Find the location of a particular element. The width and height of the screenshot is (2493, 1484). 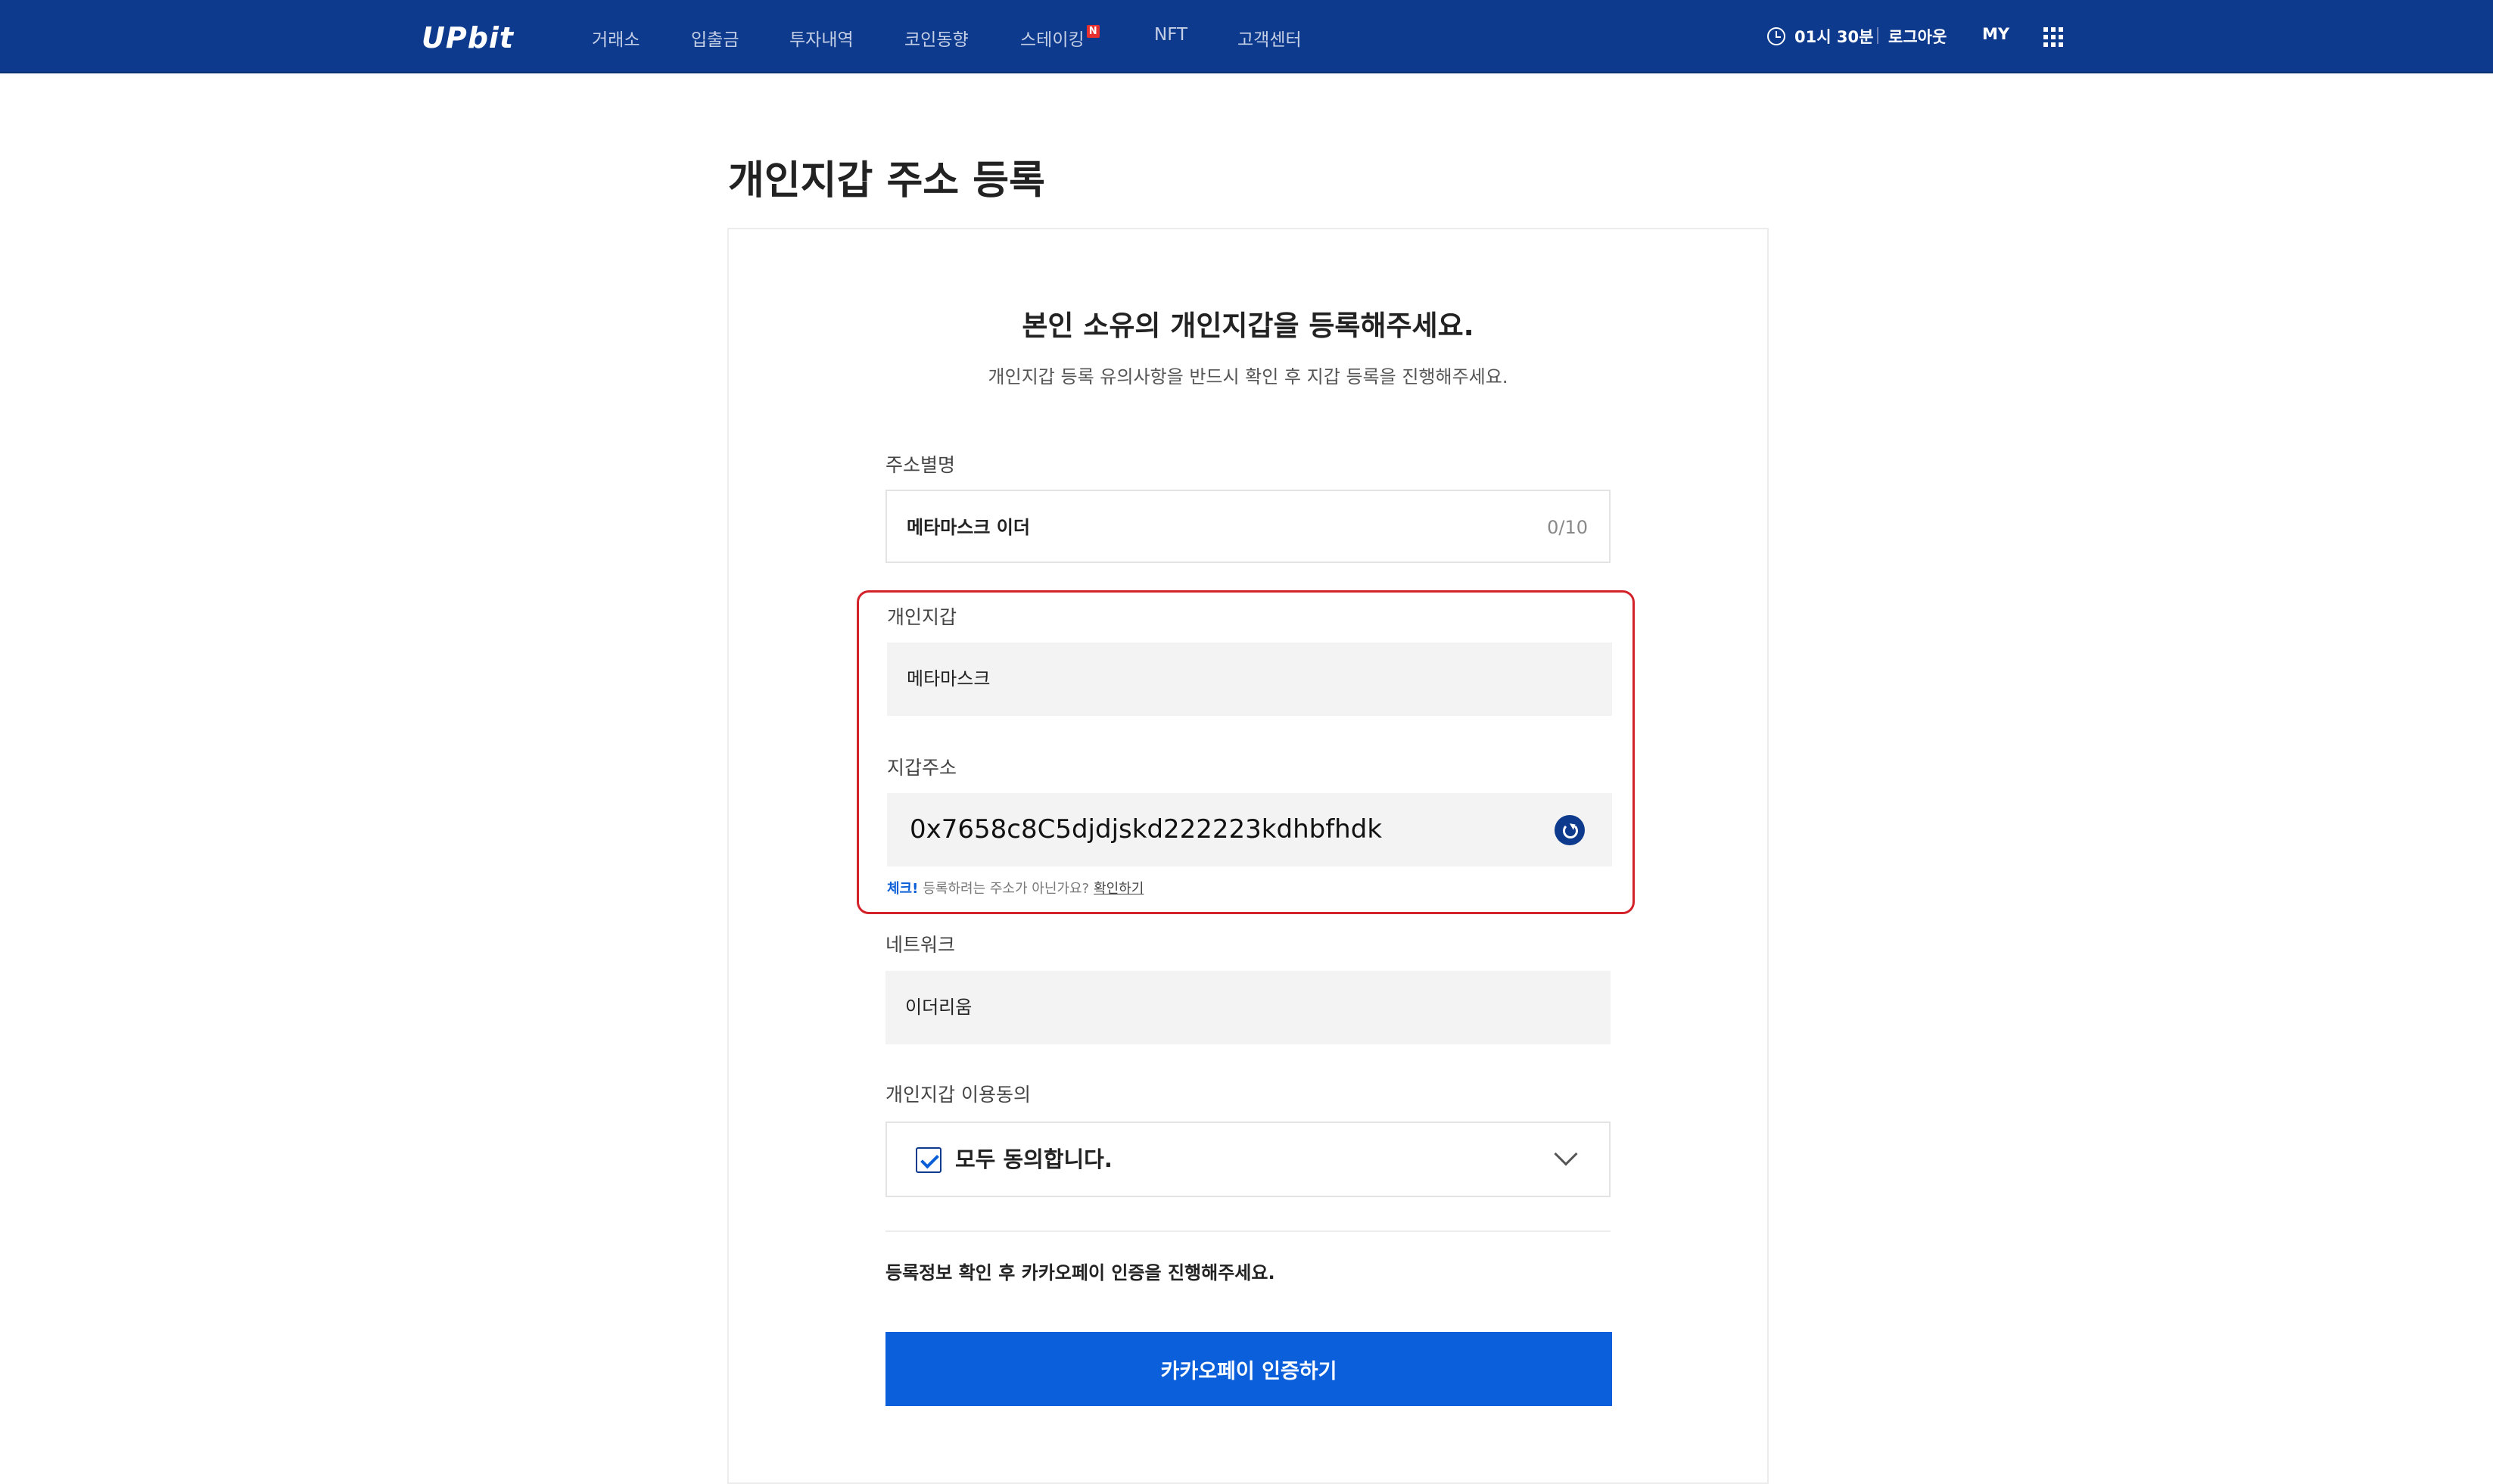

nav-staking: 스테이킹 N is located at coordinates (1060, 38).